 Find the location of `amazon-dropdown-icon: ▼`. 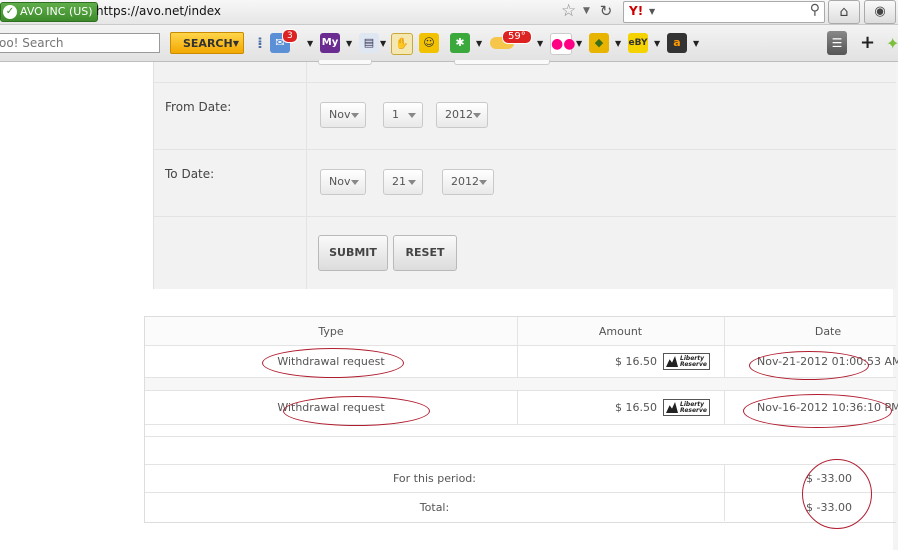

amazon-dropdown-icon: ▼ is located at coordinates (696, 43).